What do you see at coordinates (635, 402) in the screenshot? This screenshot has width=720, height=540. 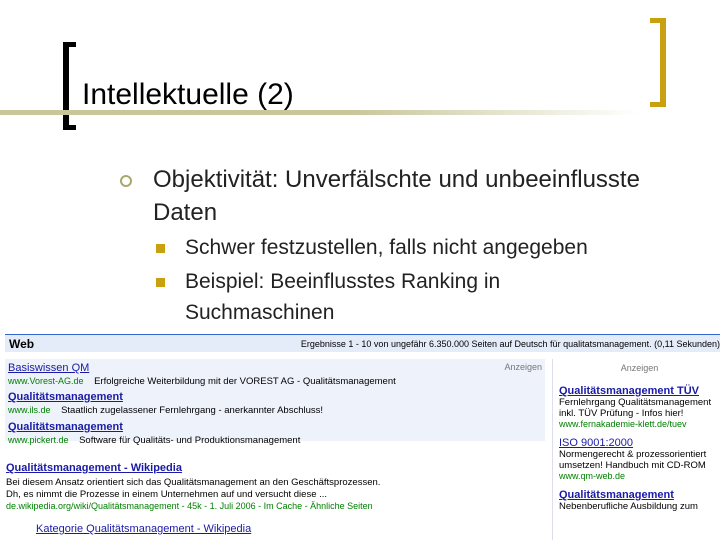 I see `side-ad-text: Fernlehrgang Qualitätsmanagement` at bounding box center [635, 402].